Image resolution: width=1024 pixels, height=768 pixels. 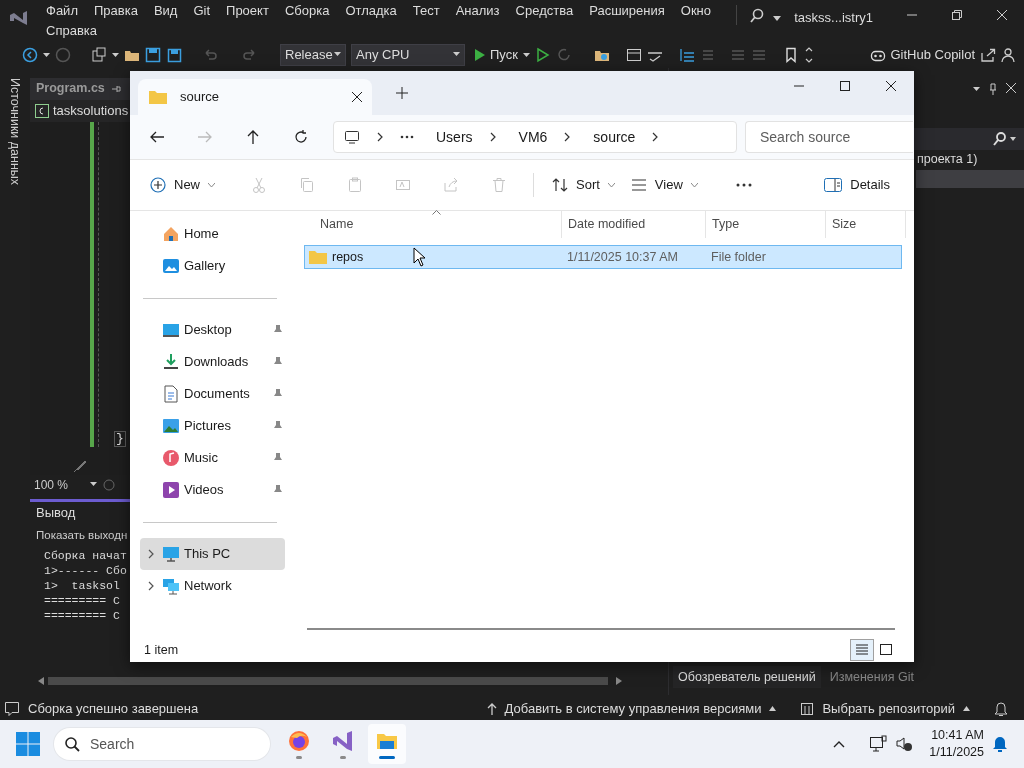 I want to click on indent-icon, so click(x=686, y=54).